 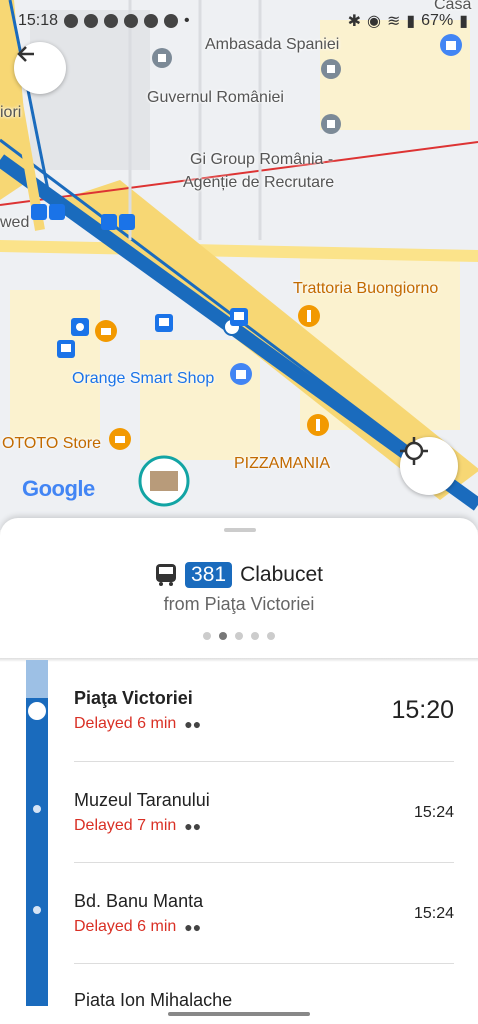 What do you see at coordinates (429, 466) in the screenshot?
I see `my-location-button` at bounding box center [429, 466].